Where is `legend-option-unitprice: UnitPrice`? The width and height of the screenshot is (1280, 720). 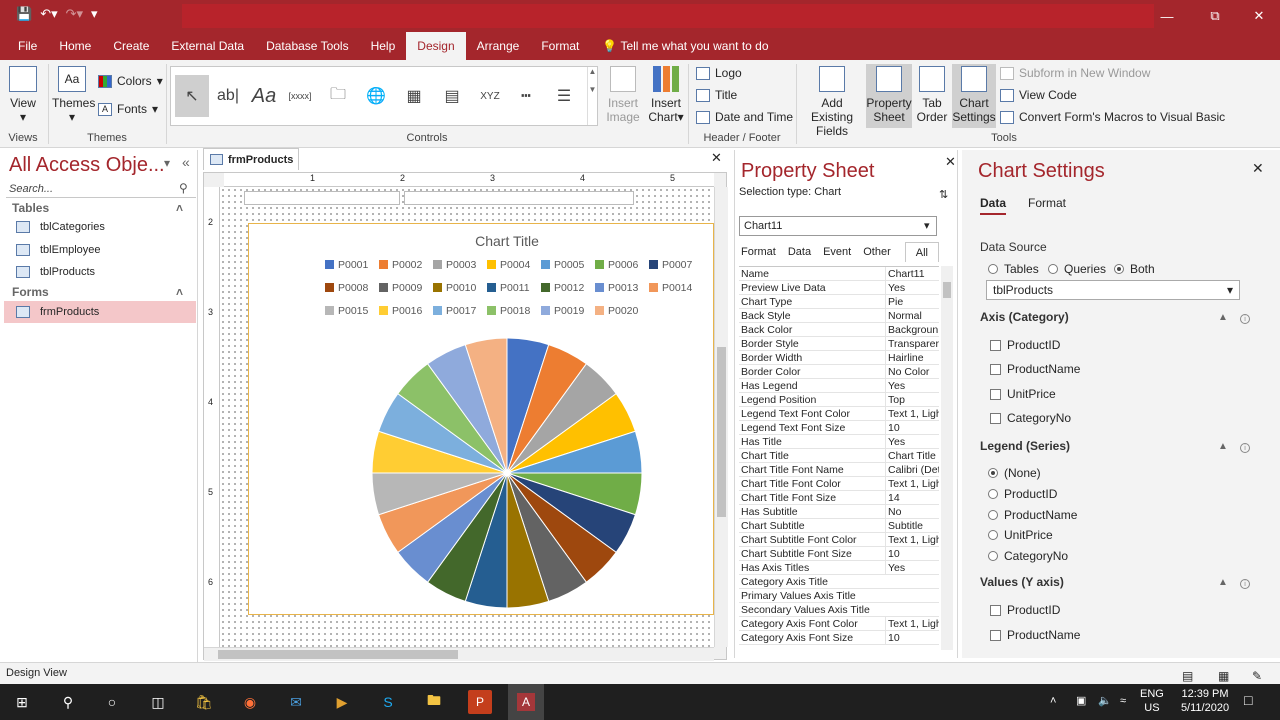
legend-option-unitprice: UnitPrice is located at coordinates (1020, 535).